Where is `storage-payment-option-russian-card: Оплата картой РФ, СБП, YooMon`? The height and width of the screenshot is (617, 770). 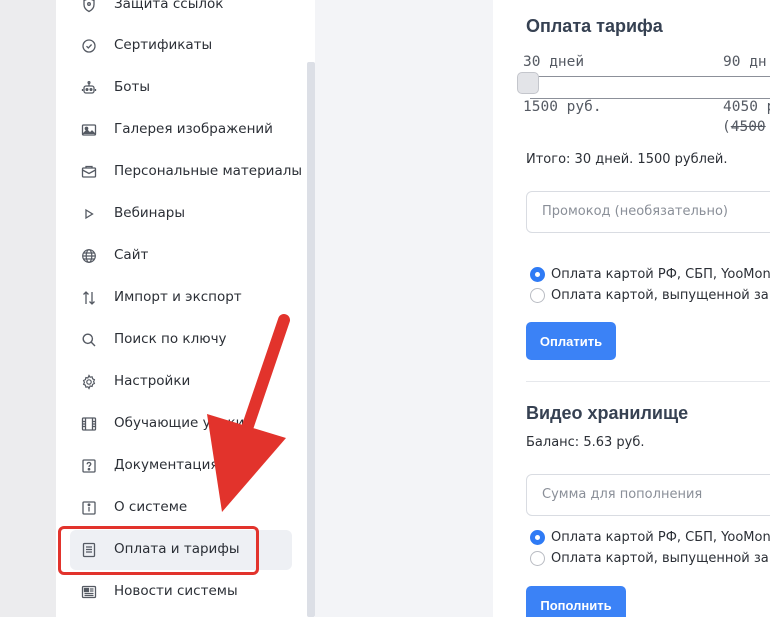
storage-payment-option-russian-card: Оплата картой РФ, СБП, YooMon is located at coordinates (650, 537).